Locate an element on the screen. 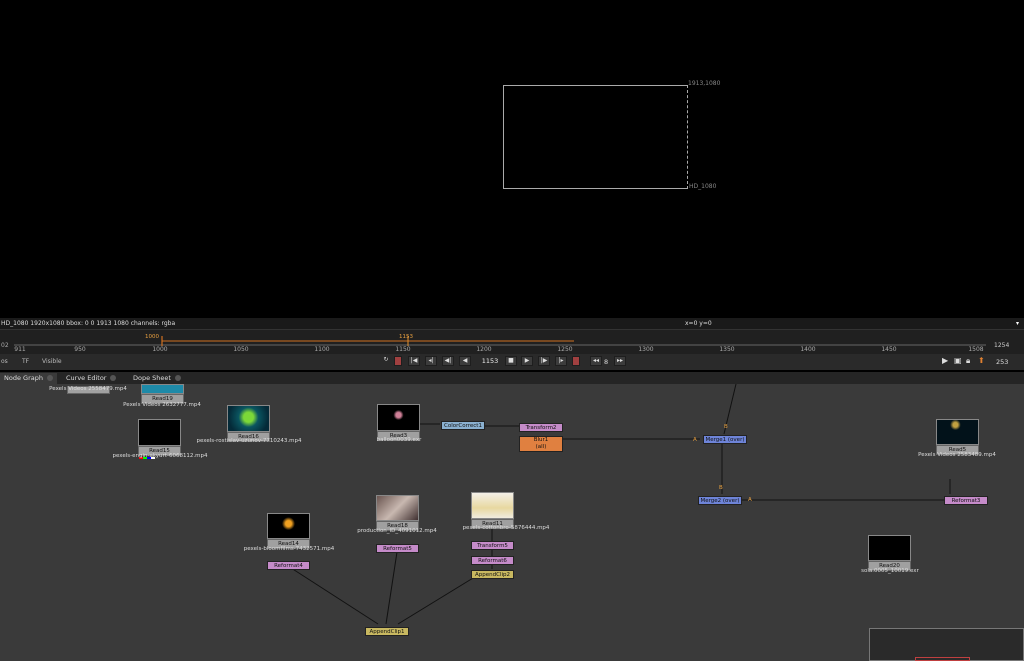 The image size is (1024, 661). read15-thumbnail is located at coordinates (159, 432).